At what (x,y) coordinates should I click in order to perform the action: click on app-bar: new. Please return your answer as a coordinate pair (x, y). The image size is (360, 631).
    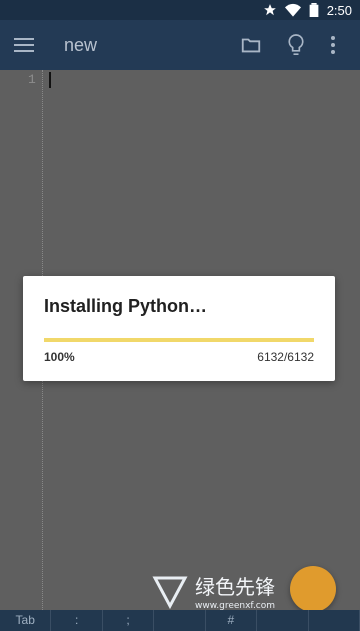
    Looking at the image, I should click on (180, 45).